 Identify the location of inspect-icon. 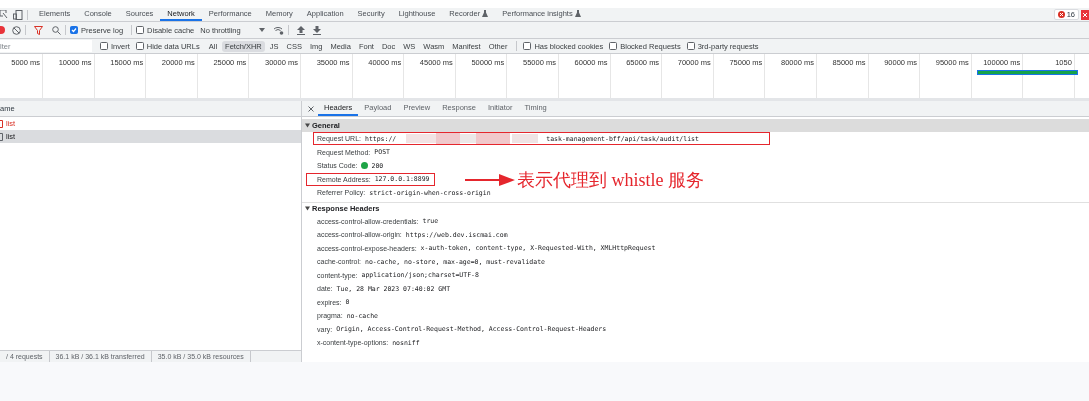
(4, 14).